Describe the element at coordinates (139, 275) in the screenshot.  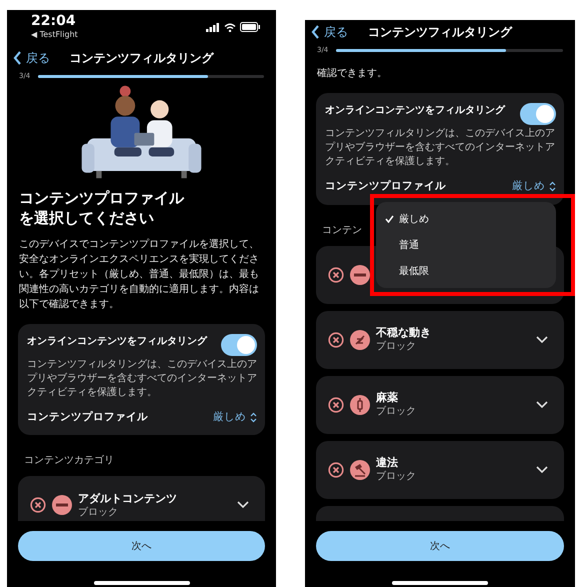
I see `intro-paragraph: このデバイスでコンテンツプロファイルを選択して、安全なオンラインエクスペリエンスを実現してください。各プリセット（厳しめ、普通、最低限）は、最も関連性の高いカテゴリを自動的に適用します。内容は以下で確認できます。` at that location.